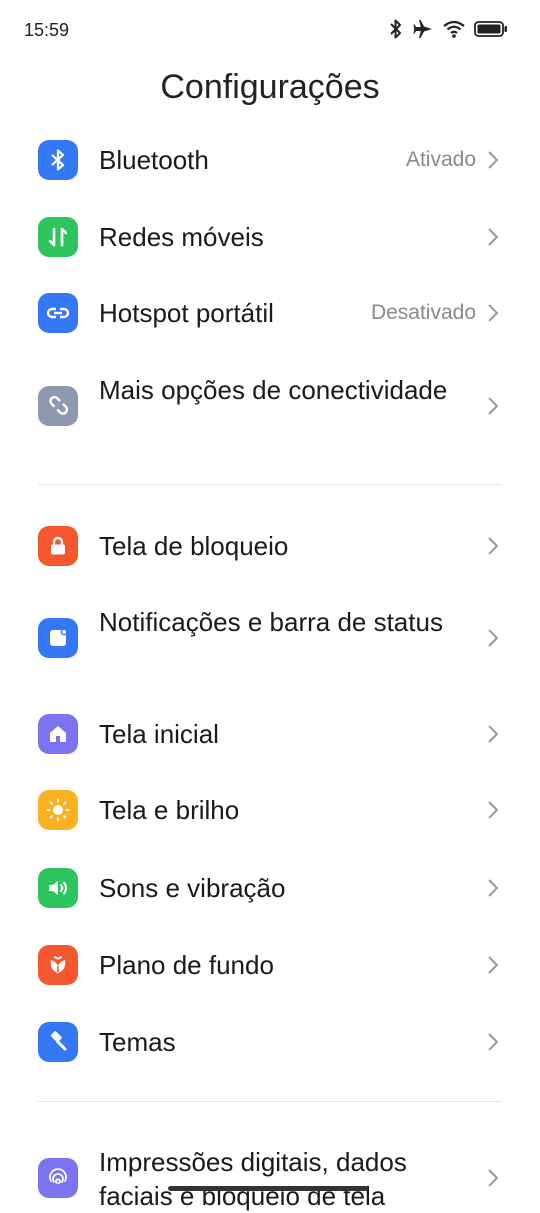  Describe the element at coordinates (273, 390) in the screenshot. I see `setting-label: Mais opções de conectividade` at that location.